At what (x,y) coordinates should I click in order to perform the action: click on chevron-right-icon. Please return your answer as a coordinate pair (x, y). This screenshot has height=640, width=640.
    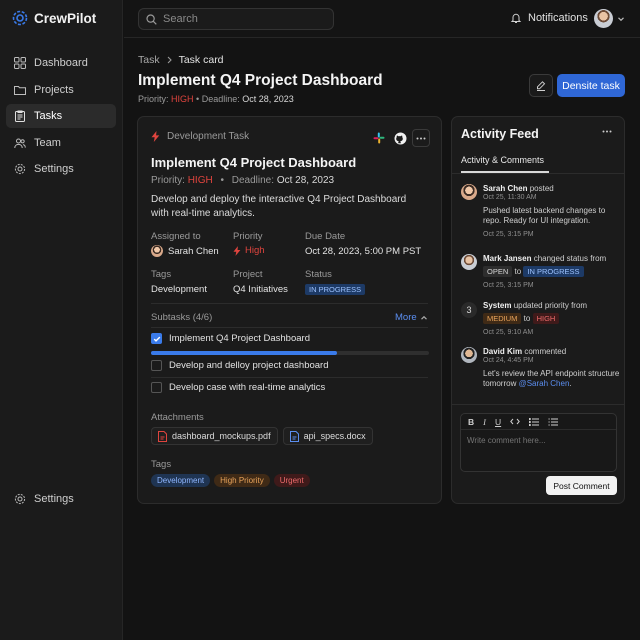
    Looking at the image, I should click on (169, 60).